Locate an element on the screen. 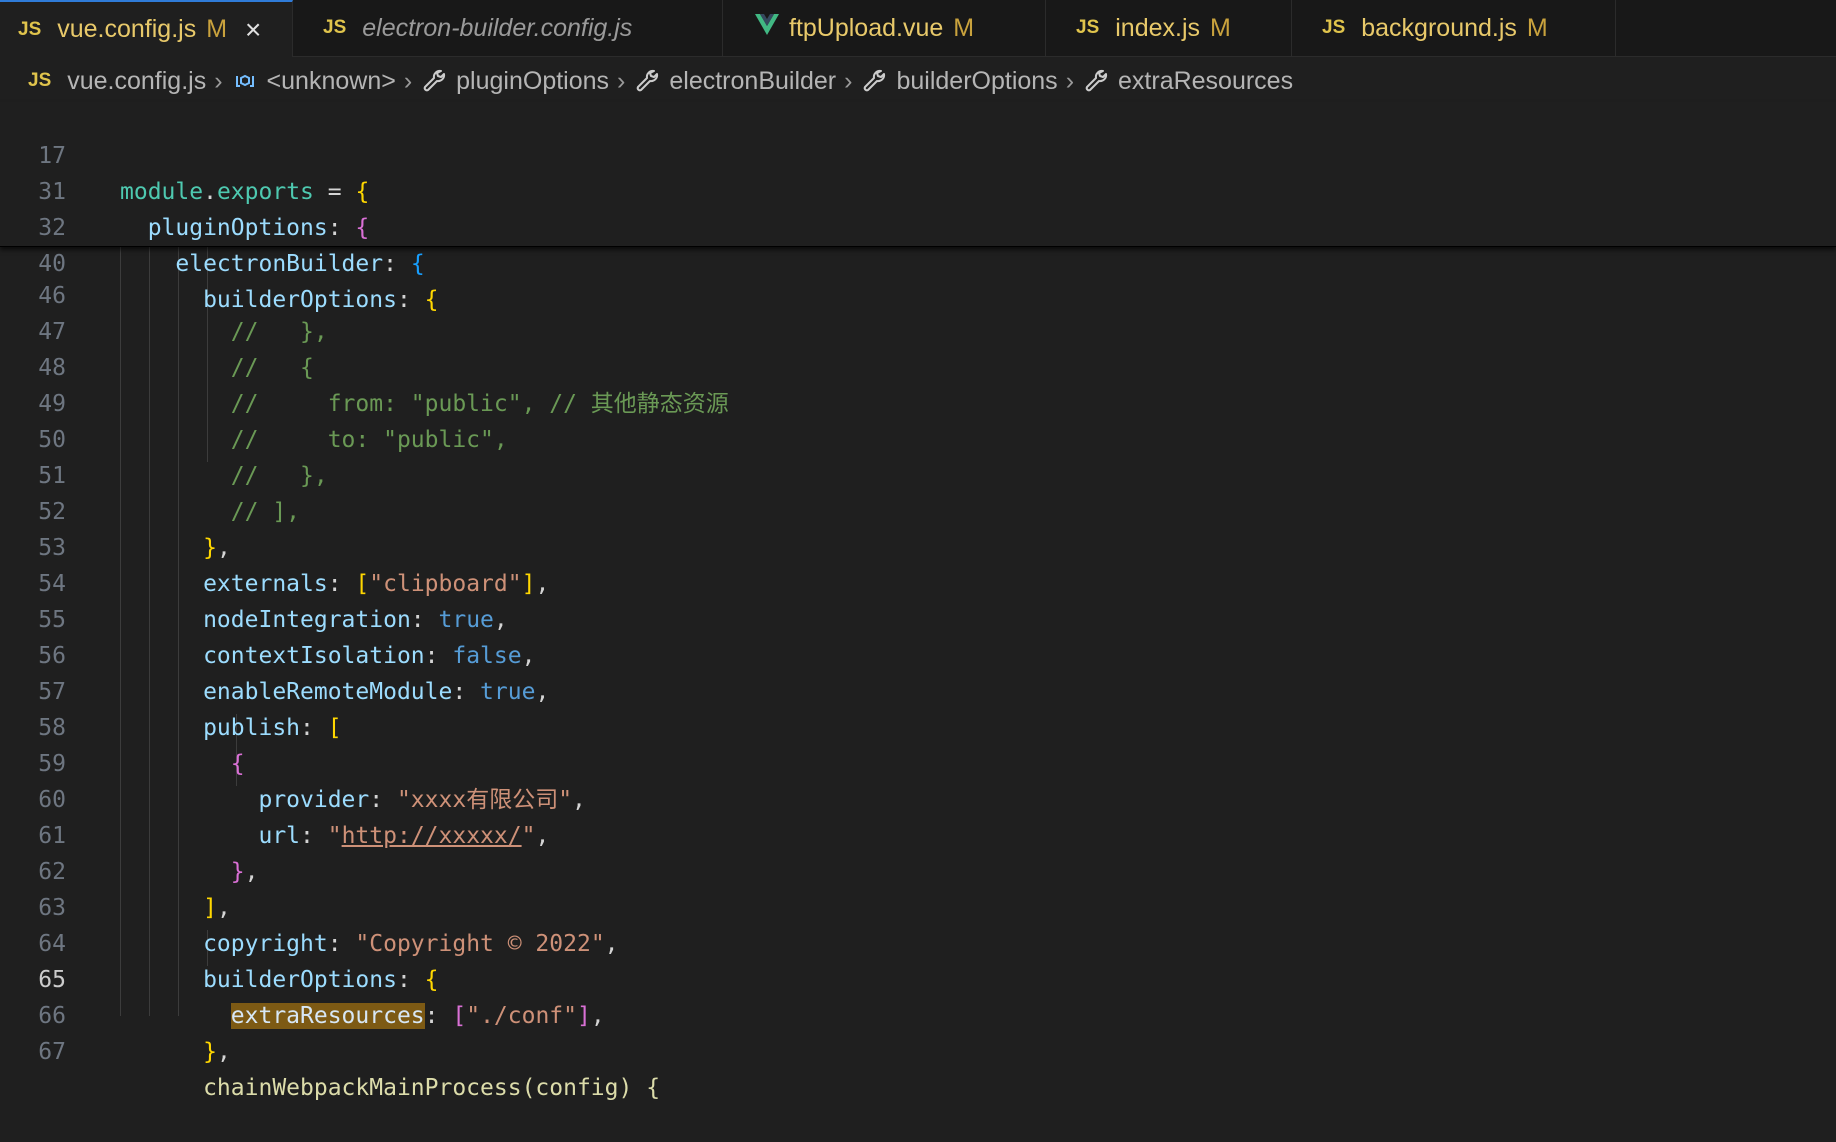 The image size is (1836, 1142). code-line: 66 }, is located at coordinates (918, 1013).